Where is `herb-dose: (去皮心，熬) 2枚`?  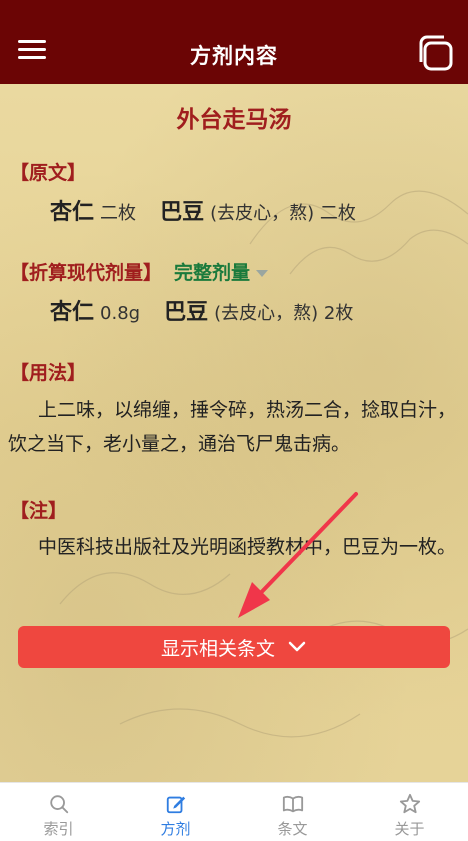
herb-dose: (去皮心，熬) 2枚 is located at coordinates (284, 313).